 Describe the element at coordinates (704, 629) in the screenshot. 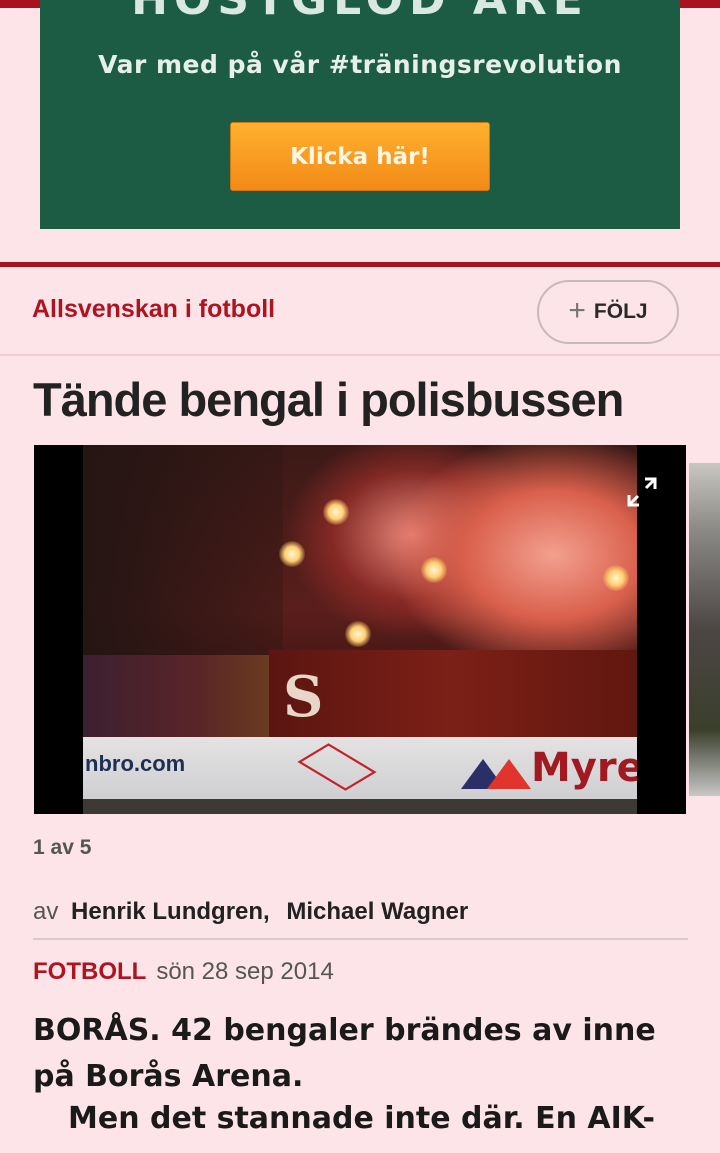

I see `next-gallery-photo-preview` at that location.